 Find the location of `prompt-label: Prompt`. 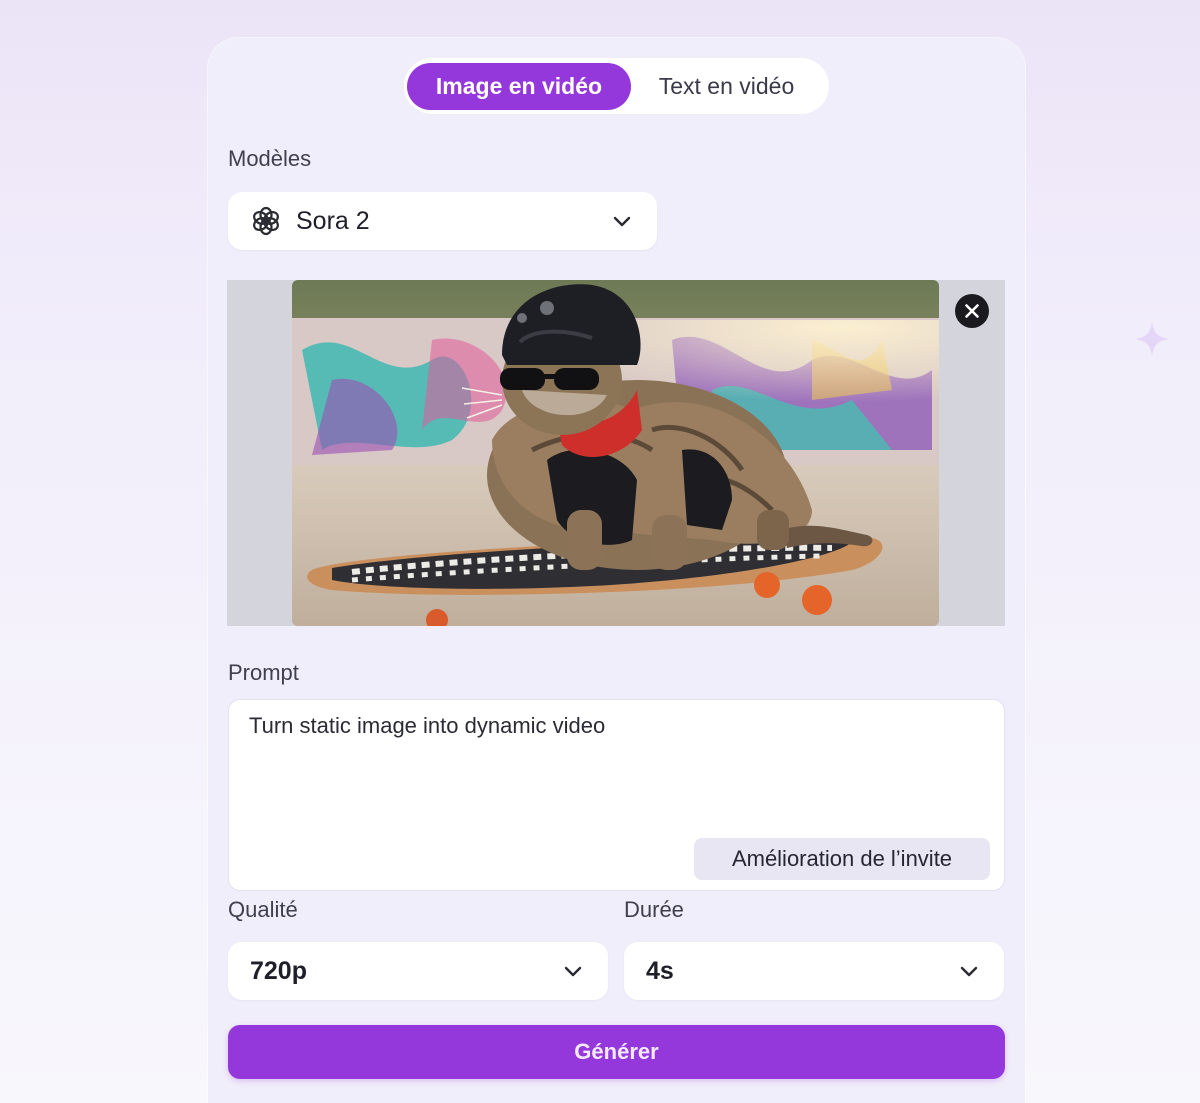

prompt-label: Prompt is located at coordinates (263, 672).